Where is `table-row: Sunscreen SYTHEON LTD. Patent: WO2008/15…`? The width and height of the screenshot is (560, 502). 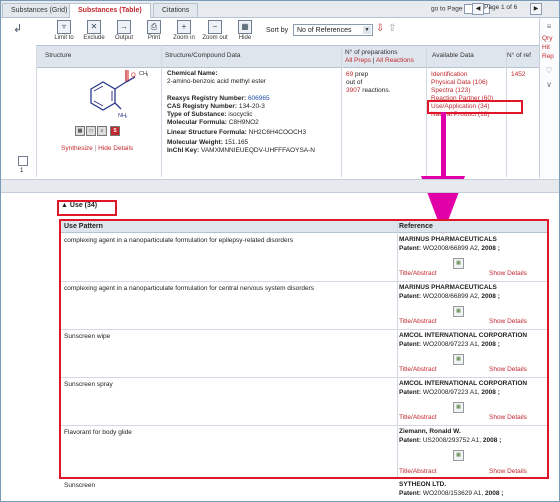 table-row: Sunscreen SYTHEON LTD. Patent: WO2008/15… is located at coordinates (304, 491).